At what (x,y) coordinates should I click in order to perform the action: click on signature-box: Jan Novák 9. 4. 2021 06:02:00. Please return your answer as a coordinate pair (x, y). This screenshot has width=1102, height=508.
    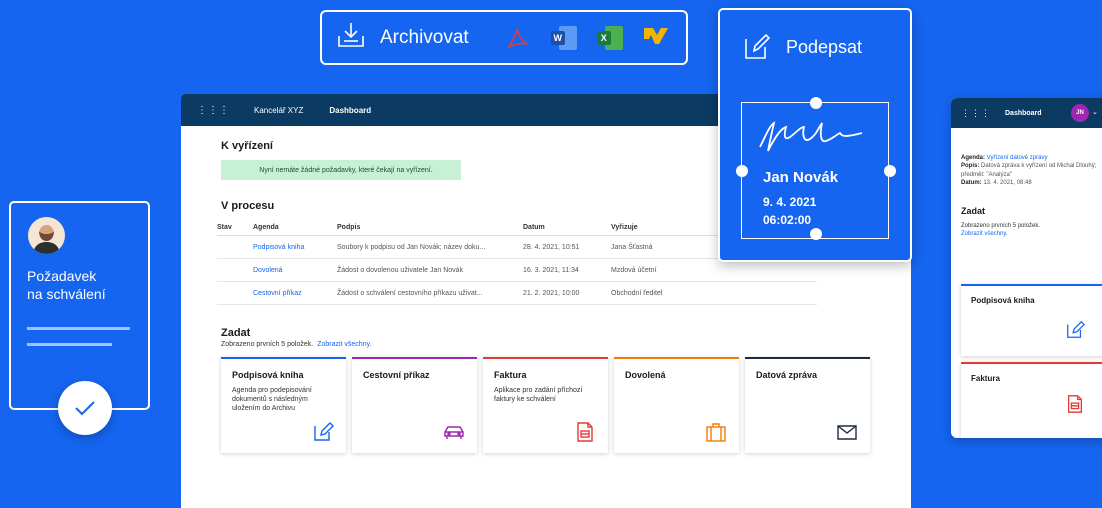
    Looking at the image, I should click on (816, 168).